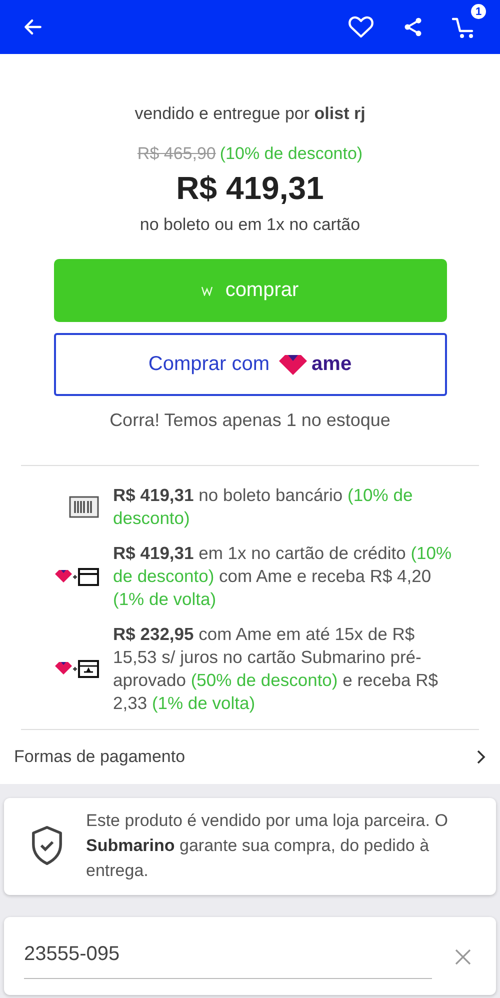  Describe the element at coordinates (481, 757) in the screenshot. I see `chevron-right-icon` at that location.